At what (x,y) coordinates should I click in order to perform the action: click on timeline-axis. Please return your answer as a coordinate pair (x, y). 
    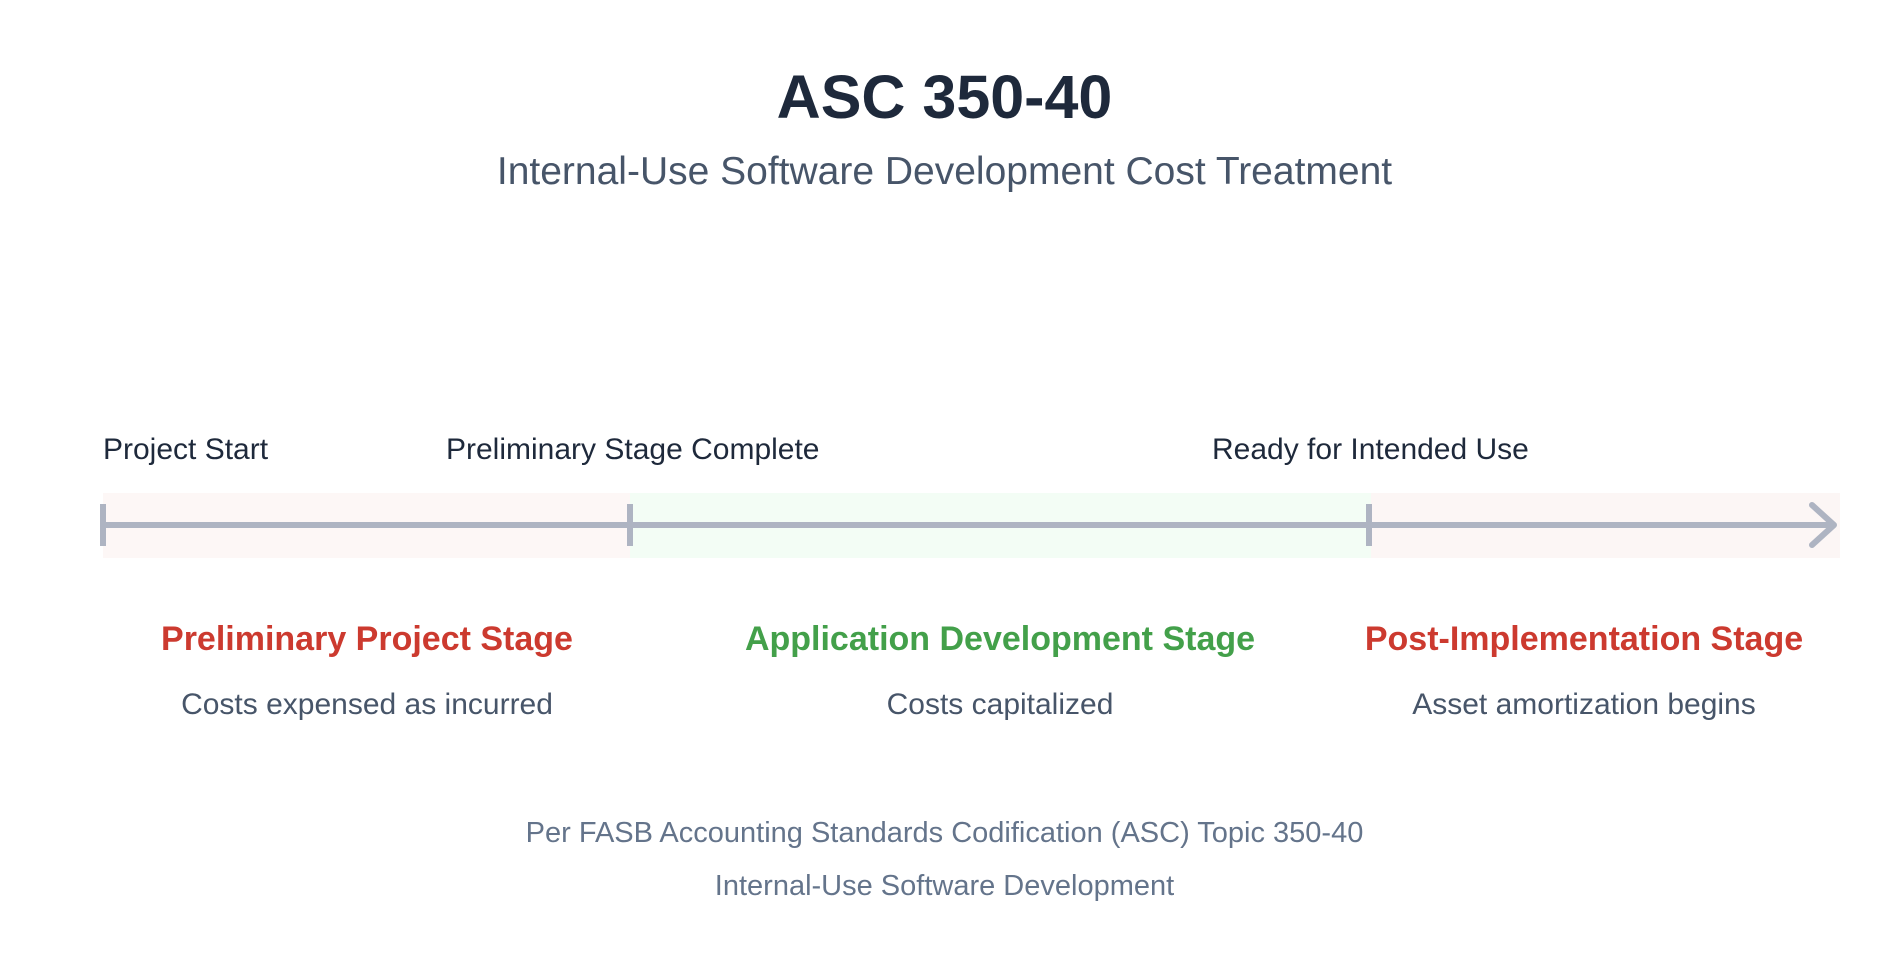
    Looking at the image, I should click on (968, 525).